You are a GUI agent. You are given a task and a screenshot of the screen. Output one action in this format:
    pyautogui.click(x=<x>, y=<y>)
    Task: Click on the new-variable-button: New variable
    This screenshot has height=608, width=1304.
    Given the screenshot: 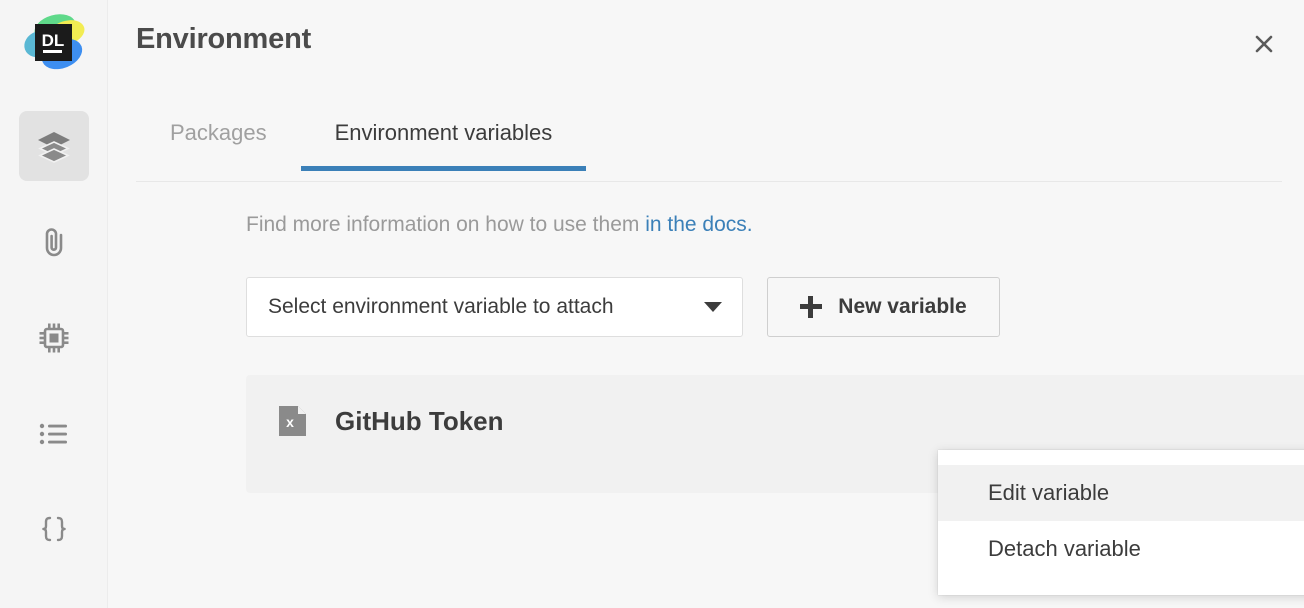 What is the action you would take?
    pyautogui.click(x=883, y=307)
    